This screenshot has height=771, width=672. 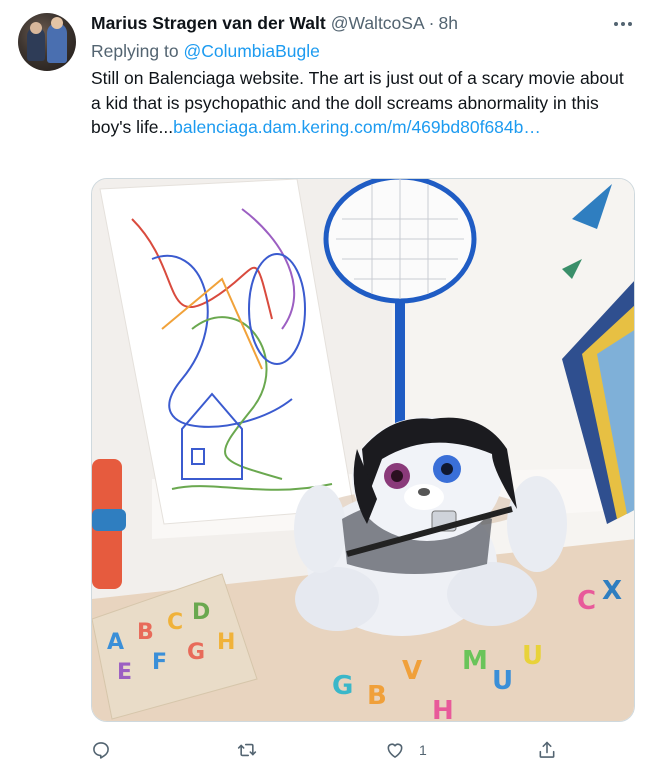 I want to click on tweet-timestamp: 8h, so click(x=447, y=23).